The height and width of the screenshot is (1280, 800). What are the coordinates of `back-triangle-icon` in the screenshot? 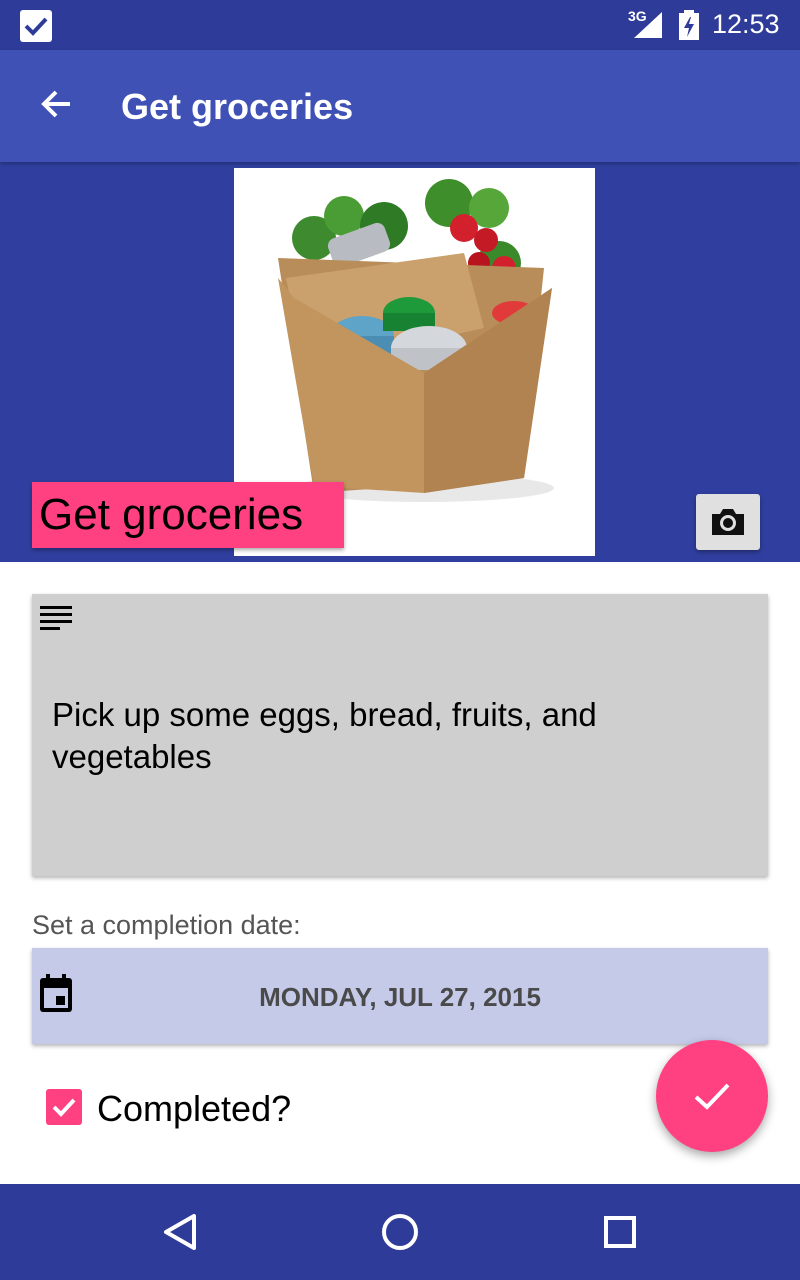 It's located at (180, 1232).